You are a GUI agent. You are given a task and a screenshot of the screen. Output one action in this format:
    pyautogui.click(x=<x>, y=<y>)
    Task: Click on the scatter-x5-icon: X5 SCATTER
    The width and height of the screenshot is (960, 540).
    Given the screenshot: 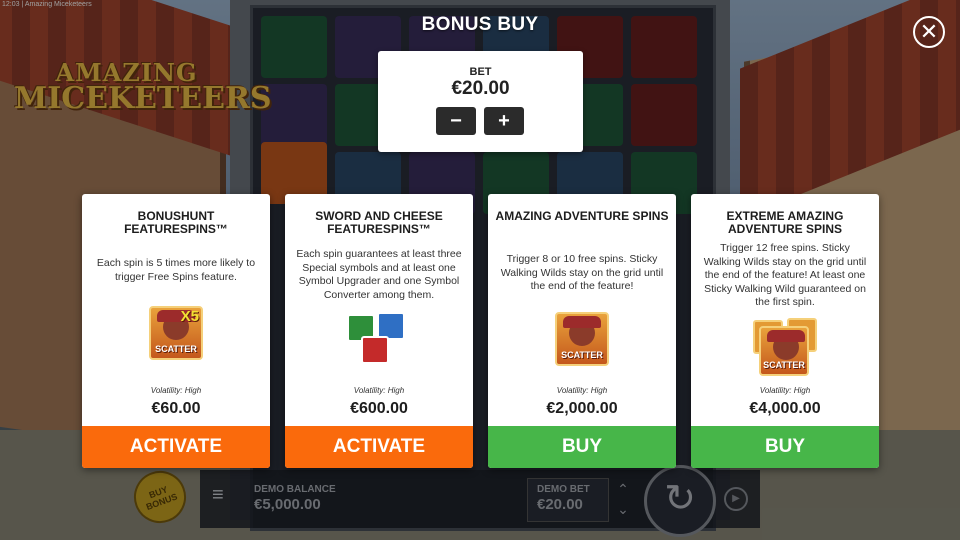 What is the action you would take?
    pyautogui.click(x=176, y=333)
    